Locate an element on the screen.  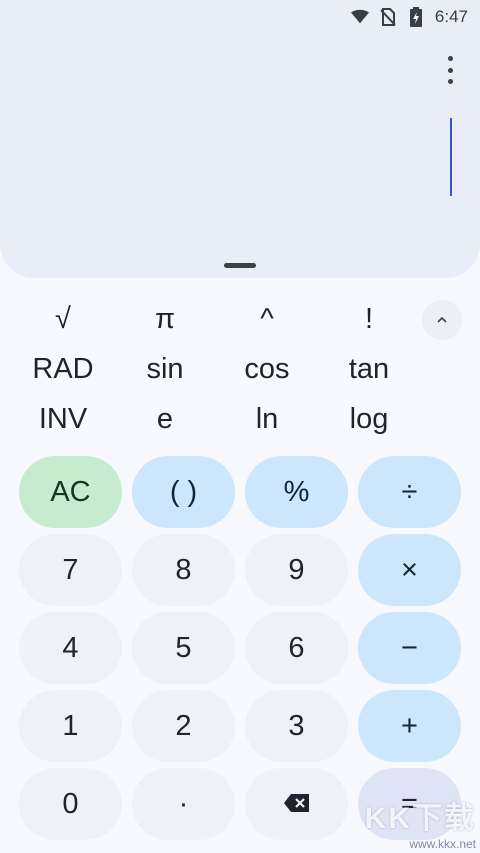
input-cursor is located at coordinates (451, 157).